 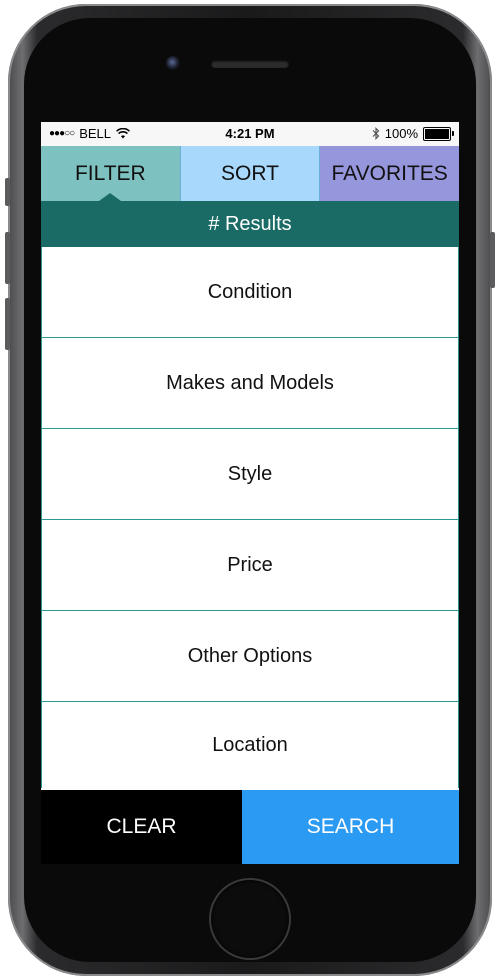 I want to click on tab-bar: FILTER SORT FAVORITES, so click(x=250, y=173).